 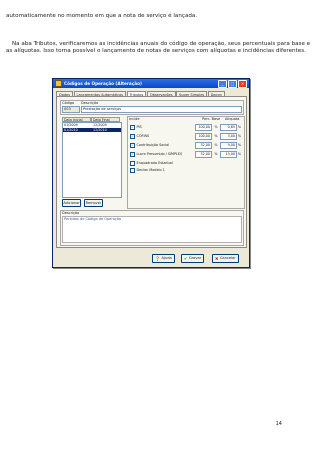 What do you see at coordinates (153, 145) in the screenshot?
I see `contribuicao-social-label: Contribuição Social` at bounding box center [153, 145].